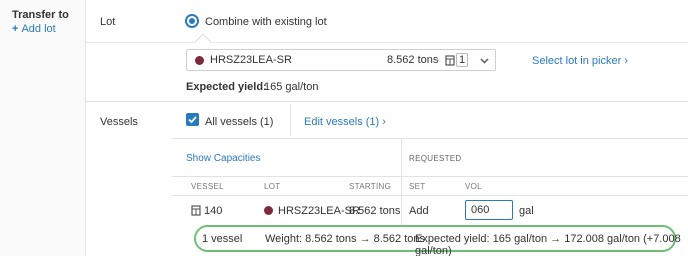  I want to click on summary-weight: Weight: 8.562 tons → 8.562 tons, so click(345, 239).